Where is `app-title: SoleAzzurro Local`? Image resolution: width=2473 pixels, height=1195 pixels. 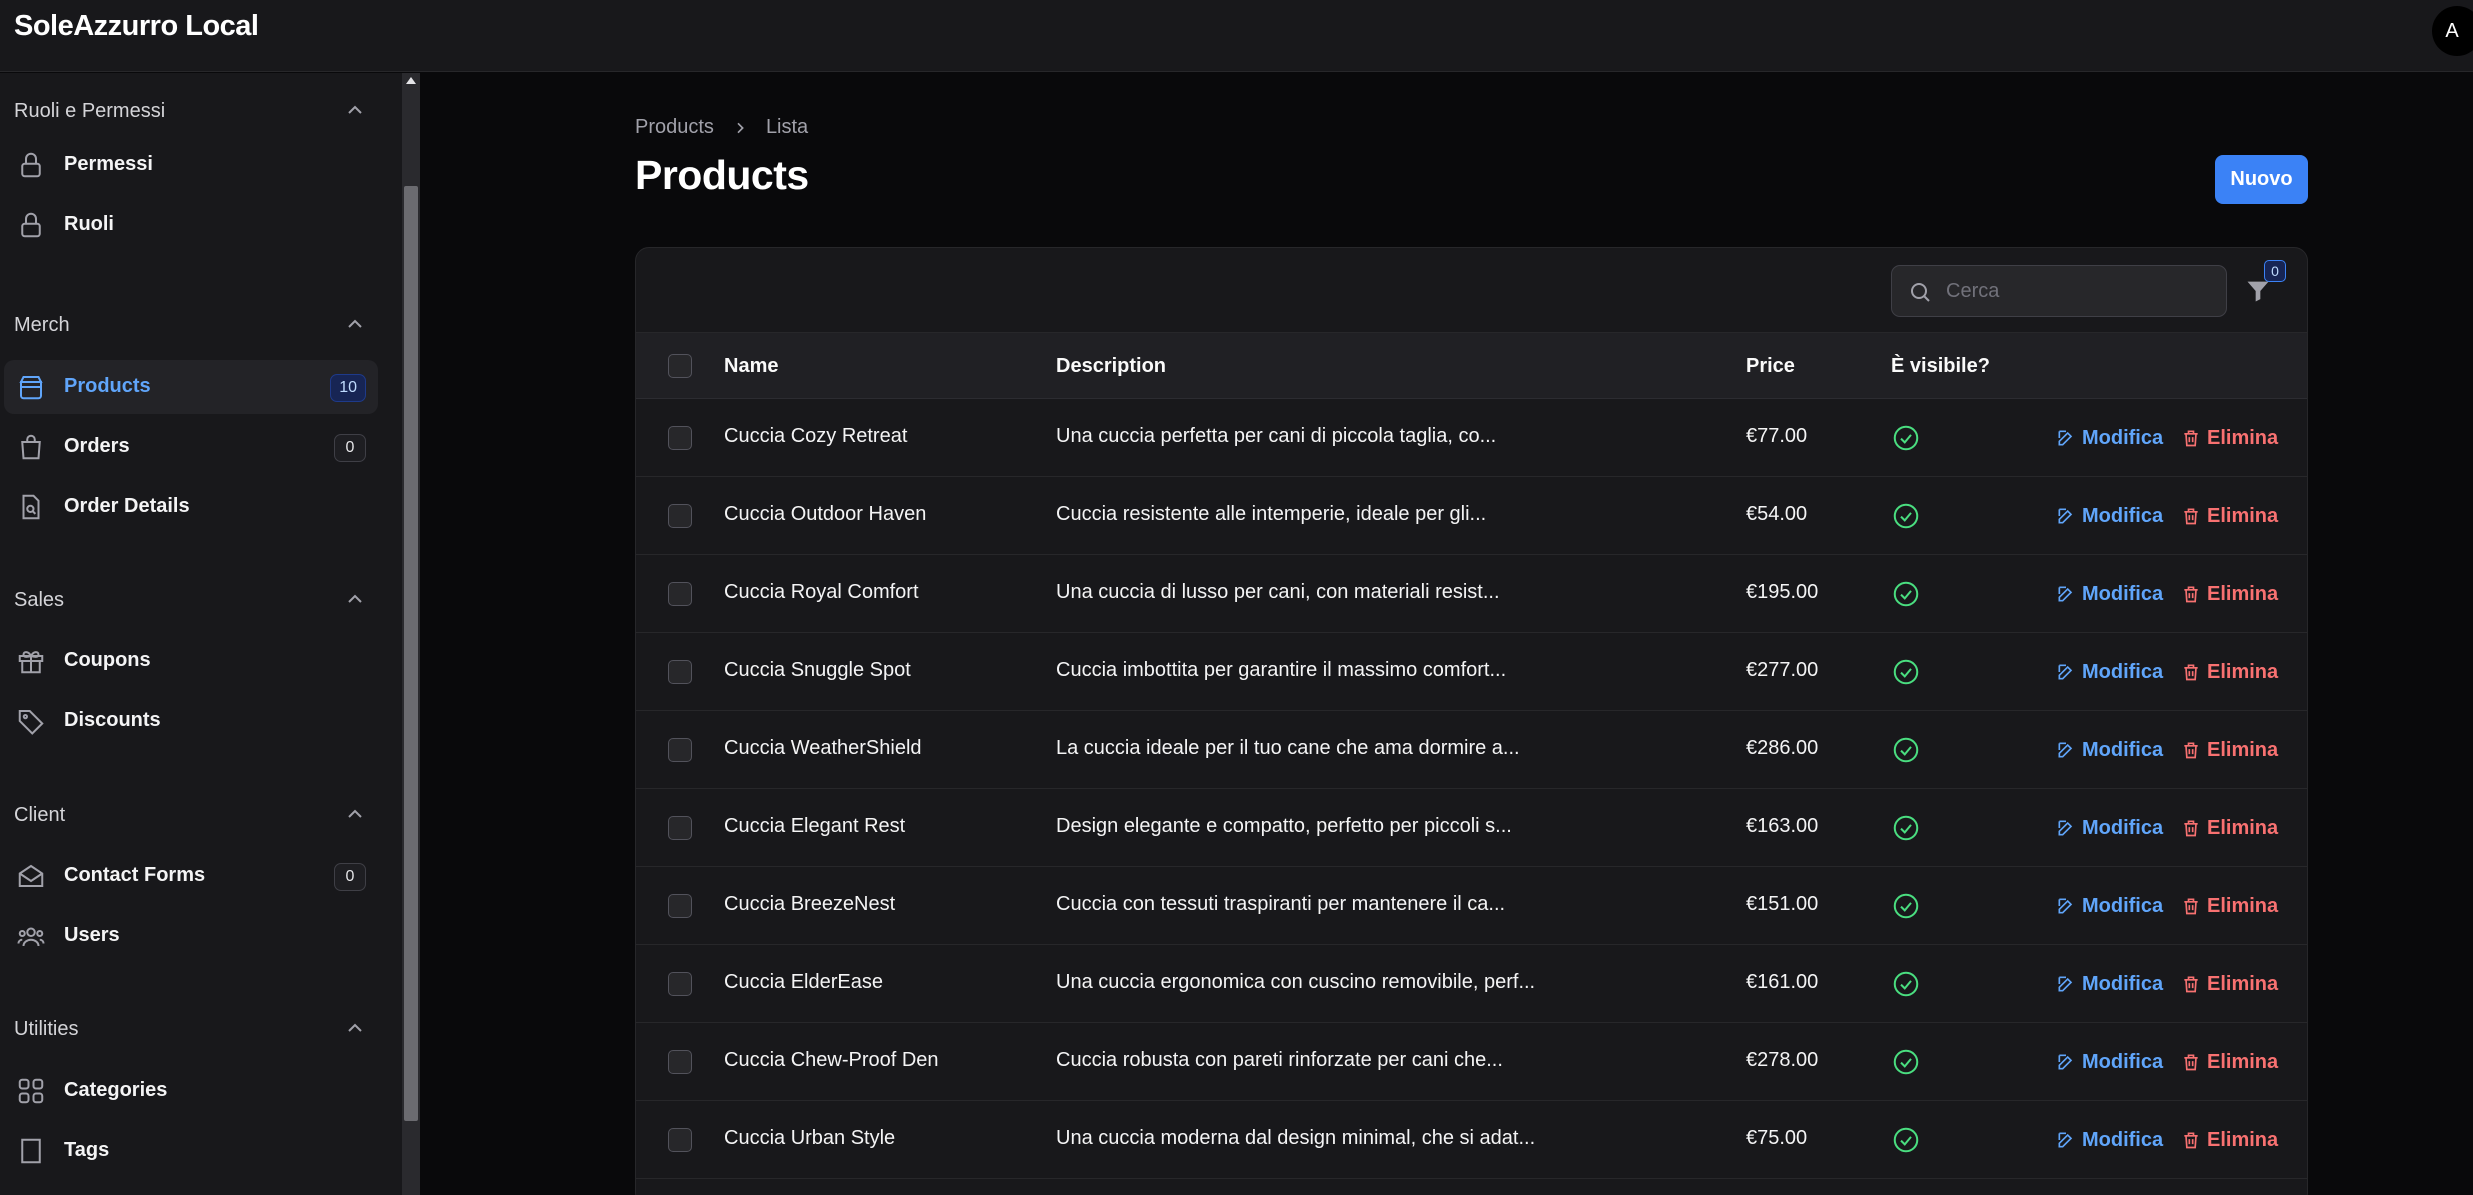 app-title: SoleAzzurro Local is located at coordinates (136, 26).